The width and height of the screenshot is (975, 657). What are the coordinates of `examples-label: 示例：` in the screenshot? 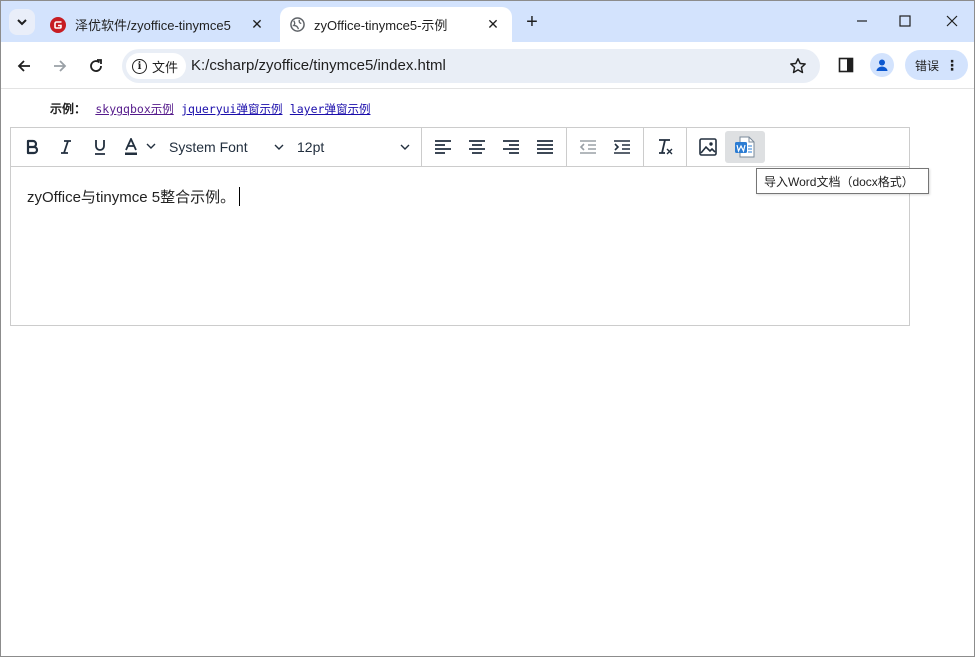 It's located at (68, 109).